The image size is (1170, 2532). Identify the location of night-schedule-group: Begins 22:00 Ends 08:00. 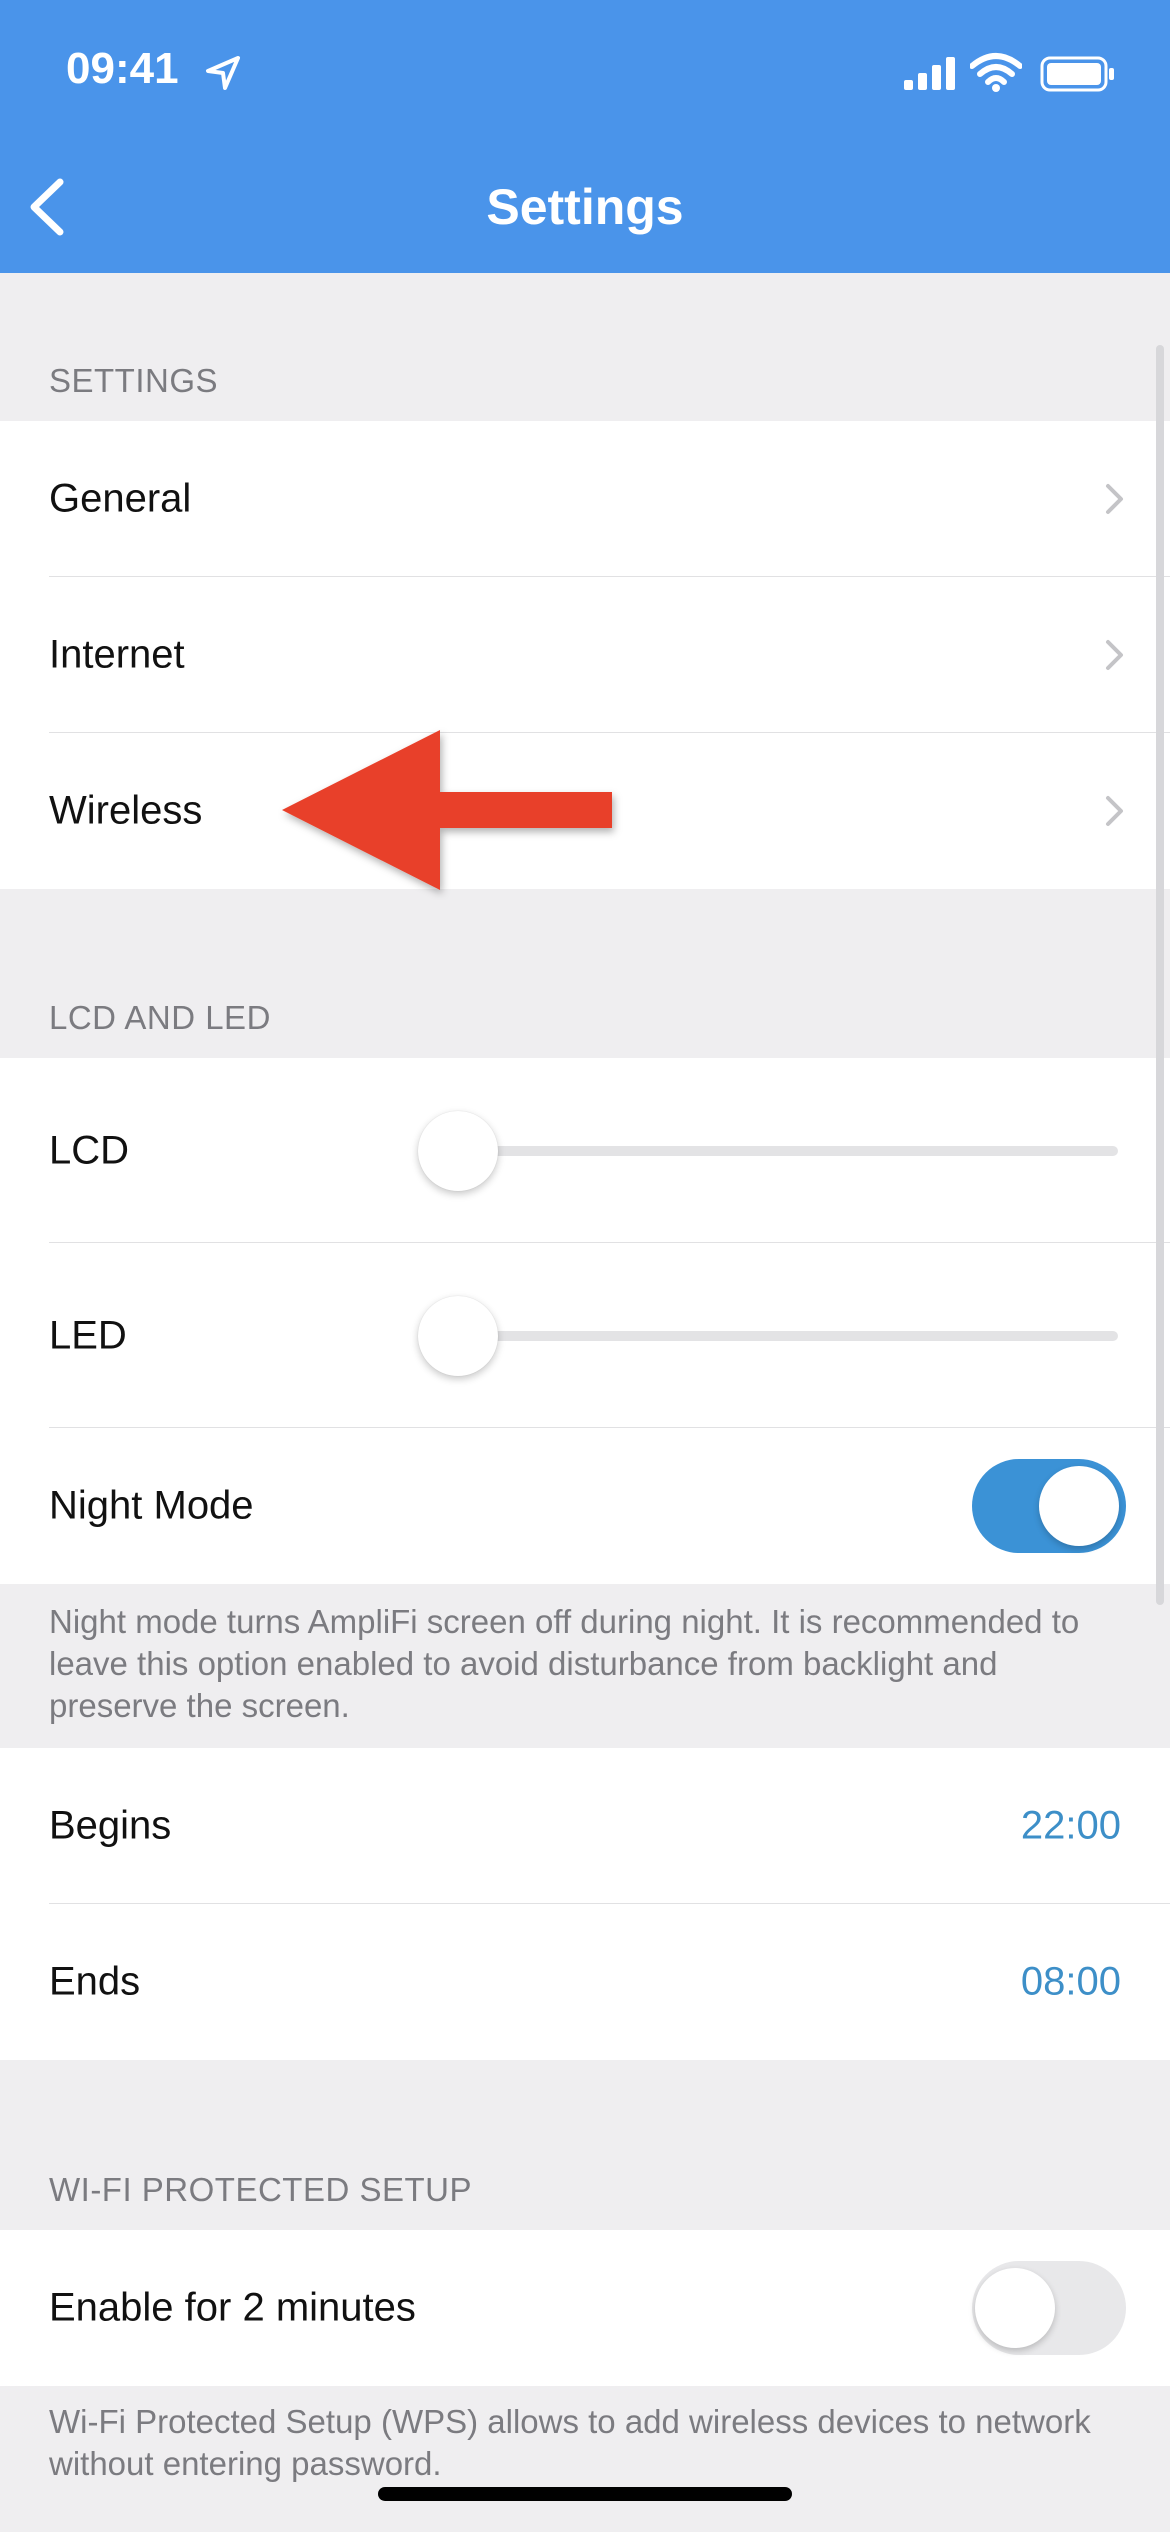
(585, 1904).